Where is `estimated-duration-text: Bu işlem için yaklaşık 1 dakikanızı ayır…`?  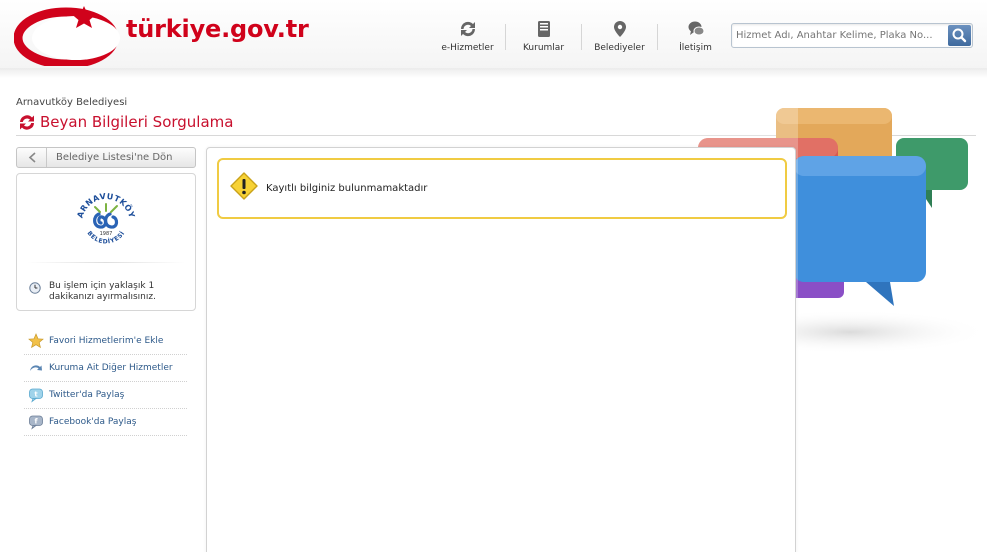 estimated-duration-text: Bu işlem için yaklaşık 1 dakikanızı ayır… is located at coordinates (102, 291).